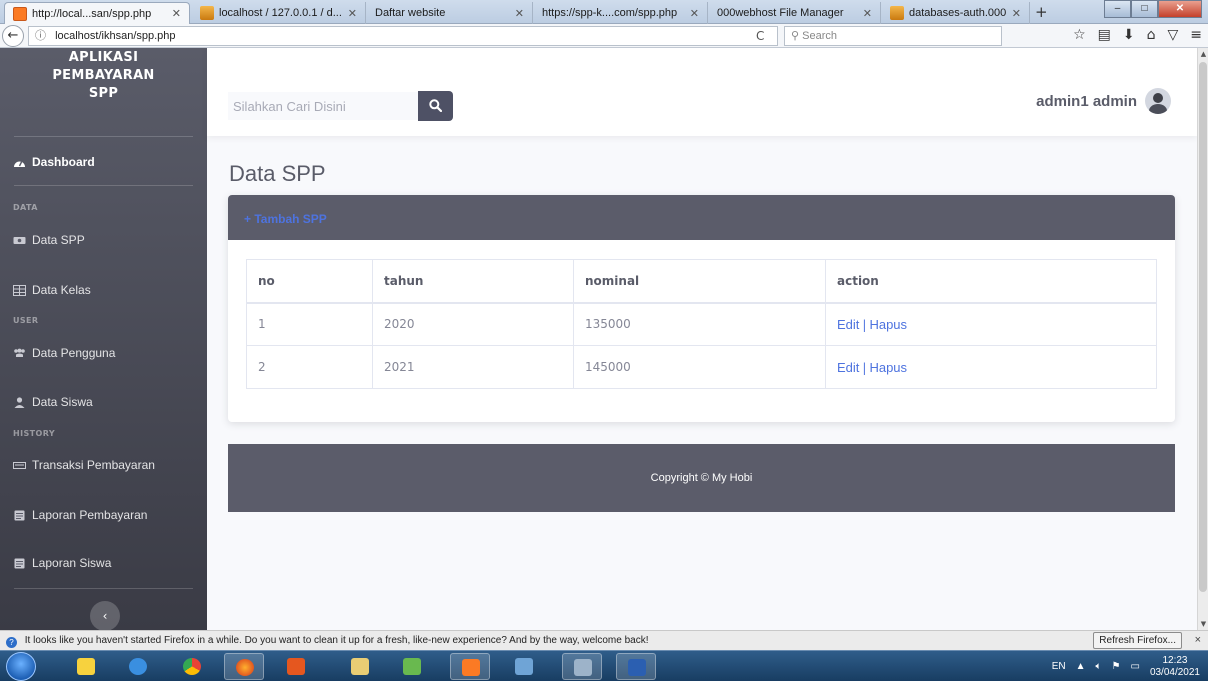 This screenshot has width=1208, height=681. Describe the element at coordinates (1180, 9) in the screenshot. I see `close-window-button: ✕` at that location.